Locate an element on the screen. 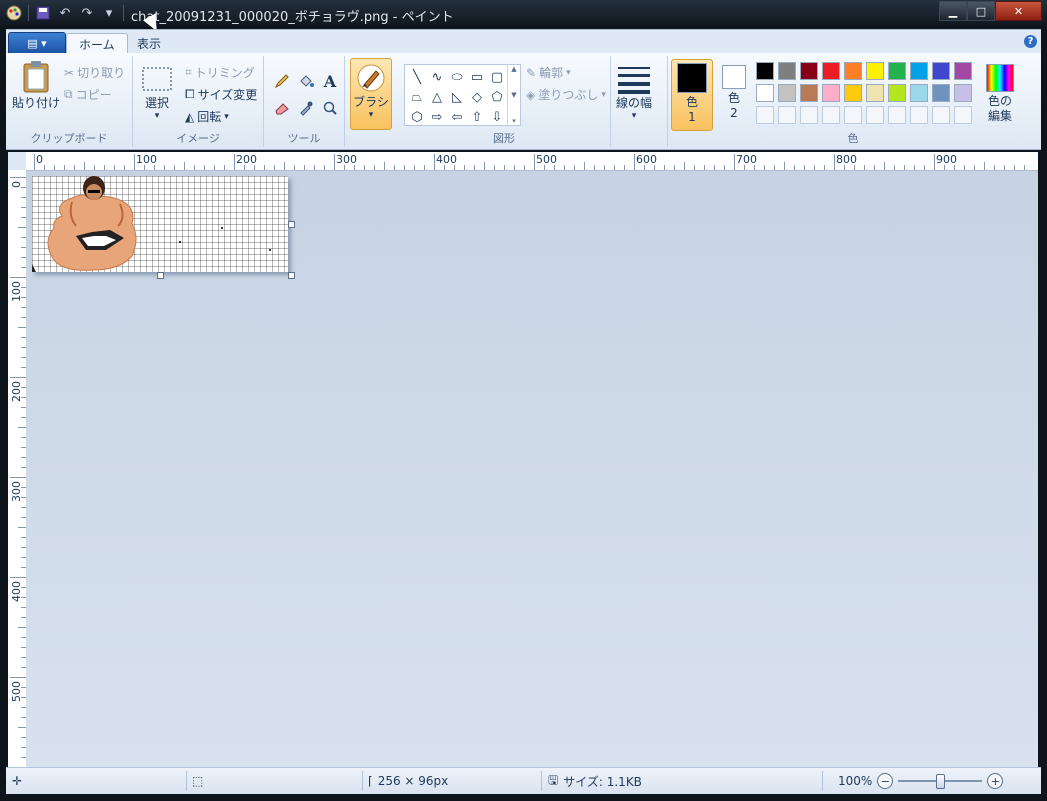 This screenshot has height=801, width=1047. hexagon-shape-icon: ⬡ is located at coordinates (417, 117).